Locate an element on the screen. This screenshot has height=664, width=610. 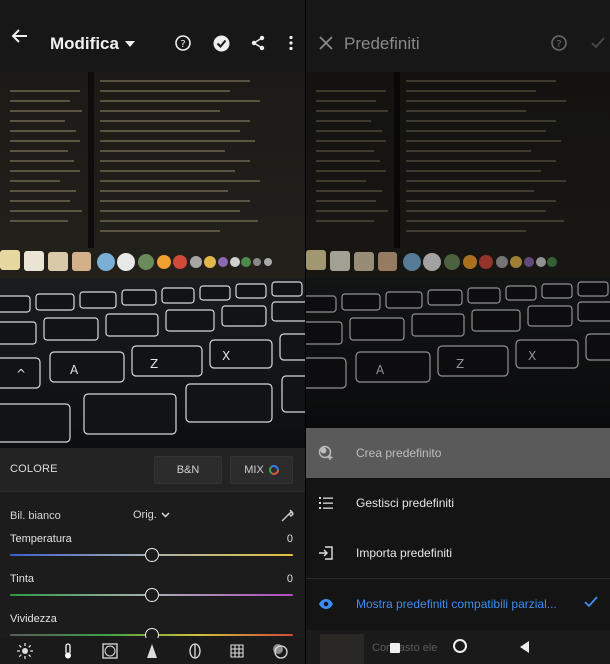
effects-vignette-icon is located at coordinates (110, 651).